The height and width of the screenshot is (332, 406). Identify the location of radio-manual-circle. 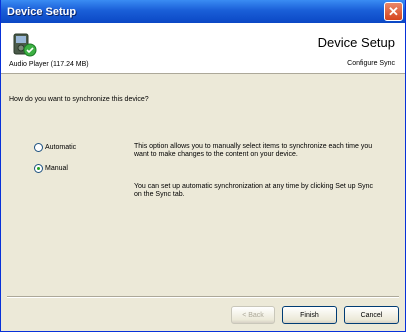
(38, 168).